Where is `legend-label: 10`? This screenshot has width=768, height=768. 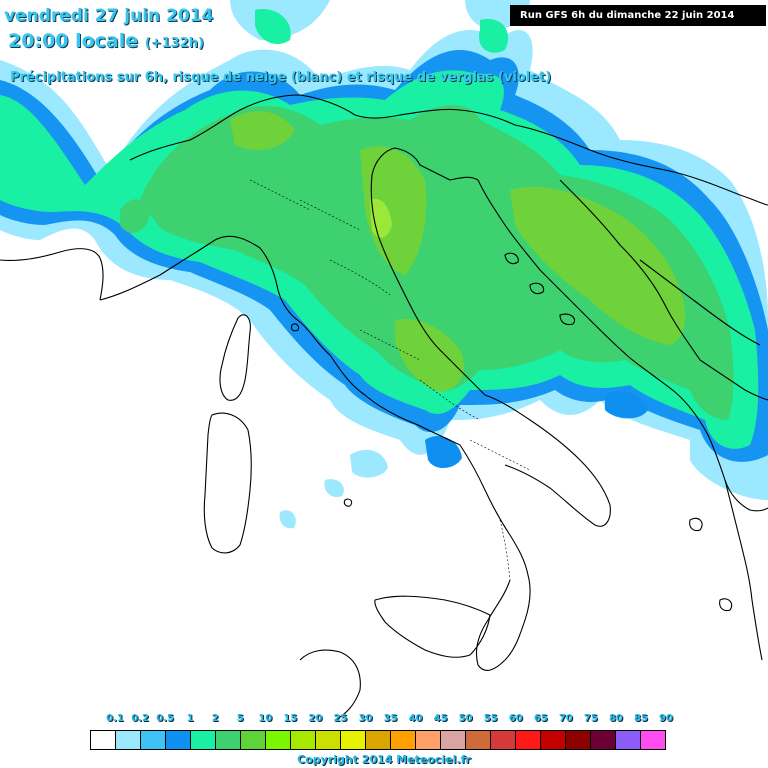
legend-label: 10 is located at coordinates (265, 718).